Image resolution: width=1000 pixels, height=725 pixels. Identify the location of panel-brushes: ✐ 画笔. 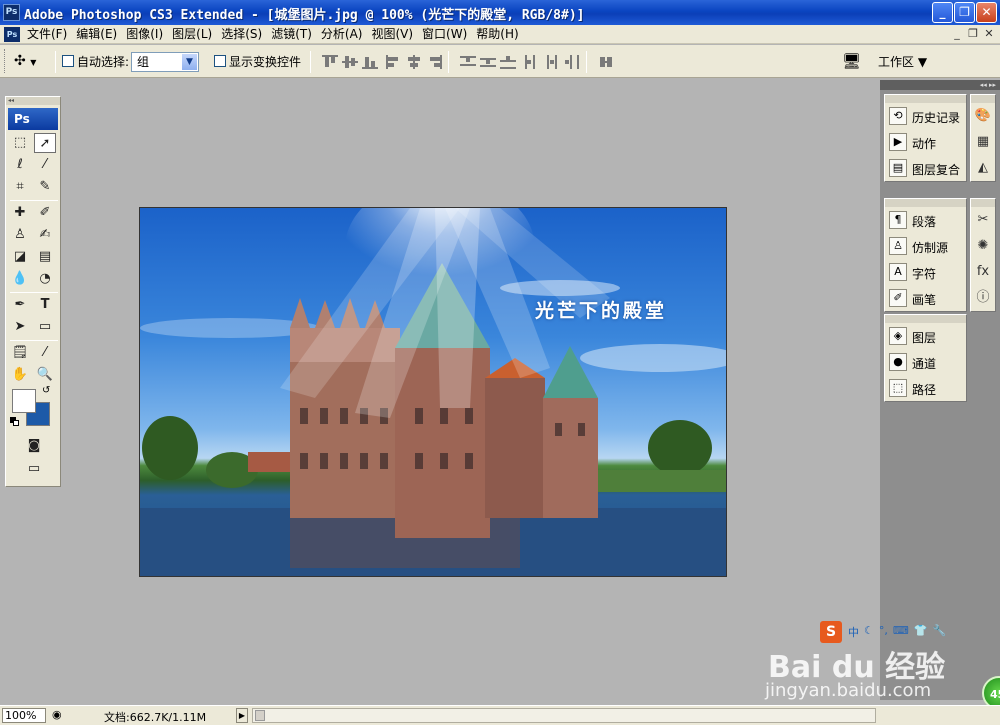
(925, 298).